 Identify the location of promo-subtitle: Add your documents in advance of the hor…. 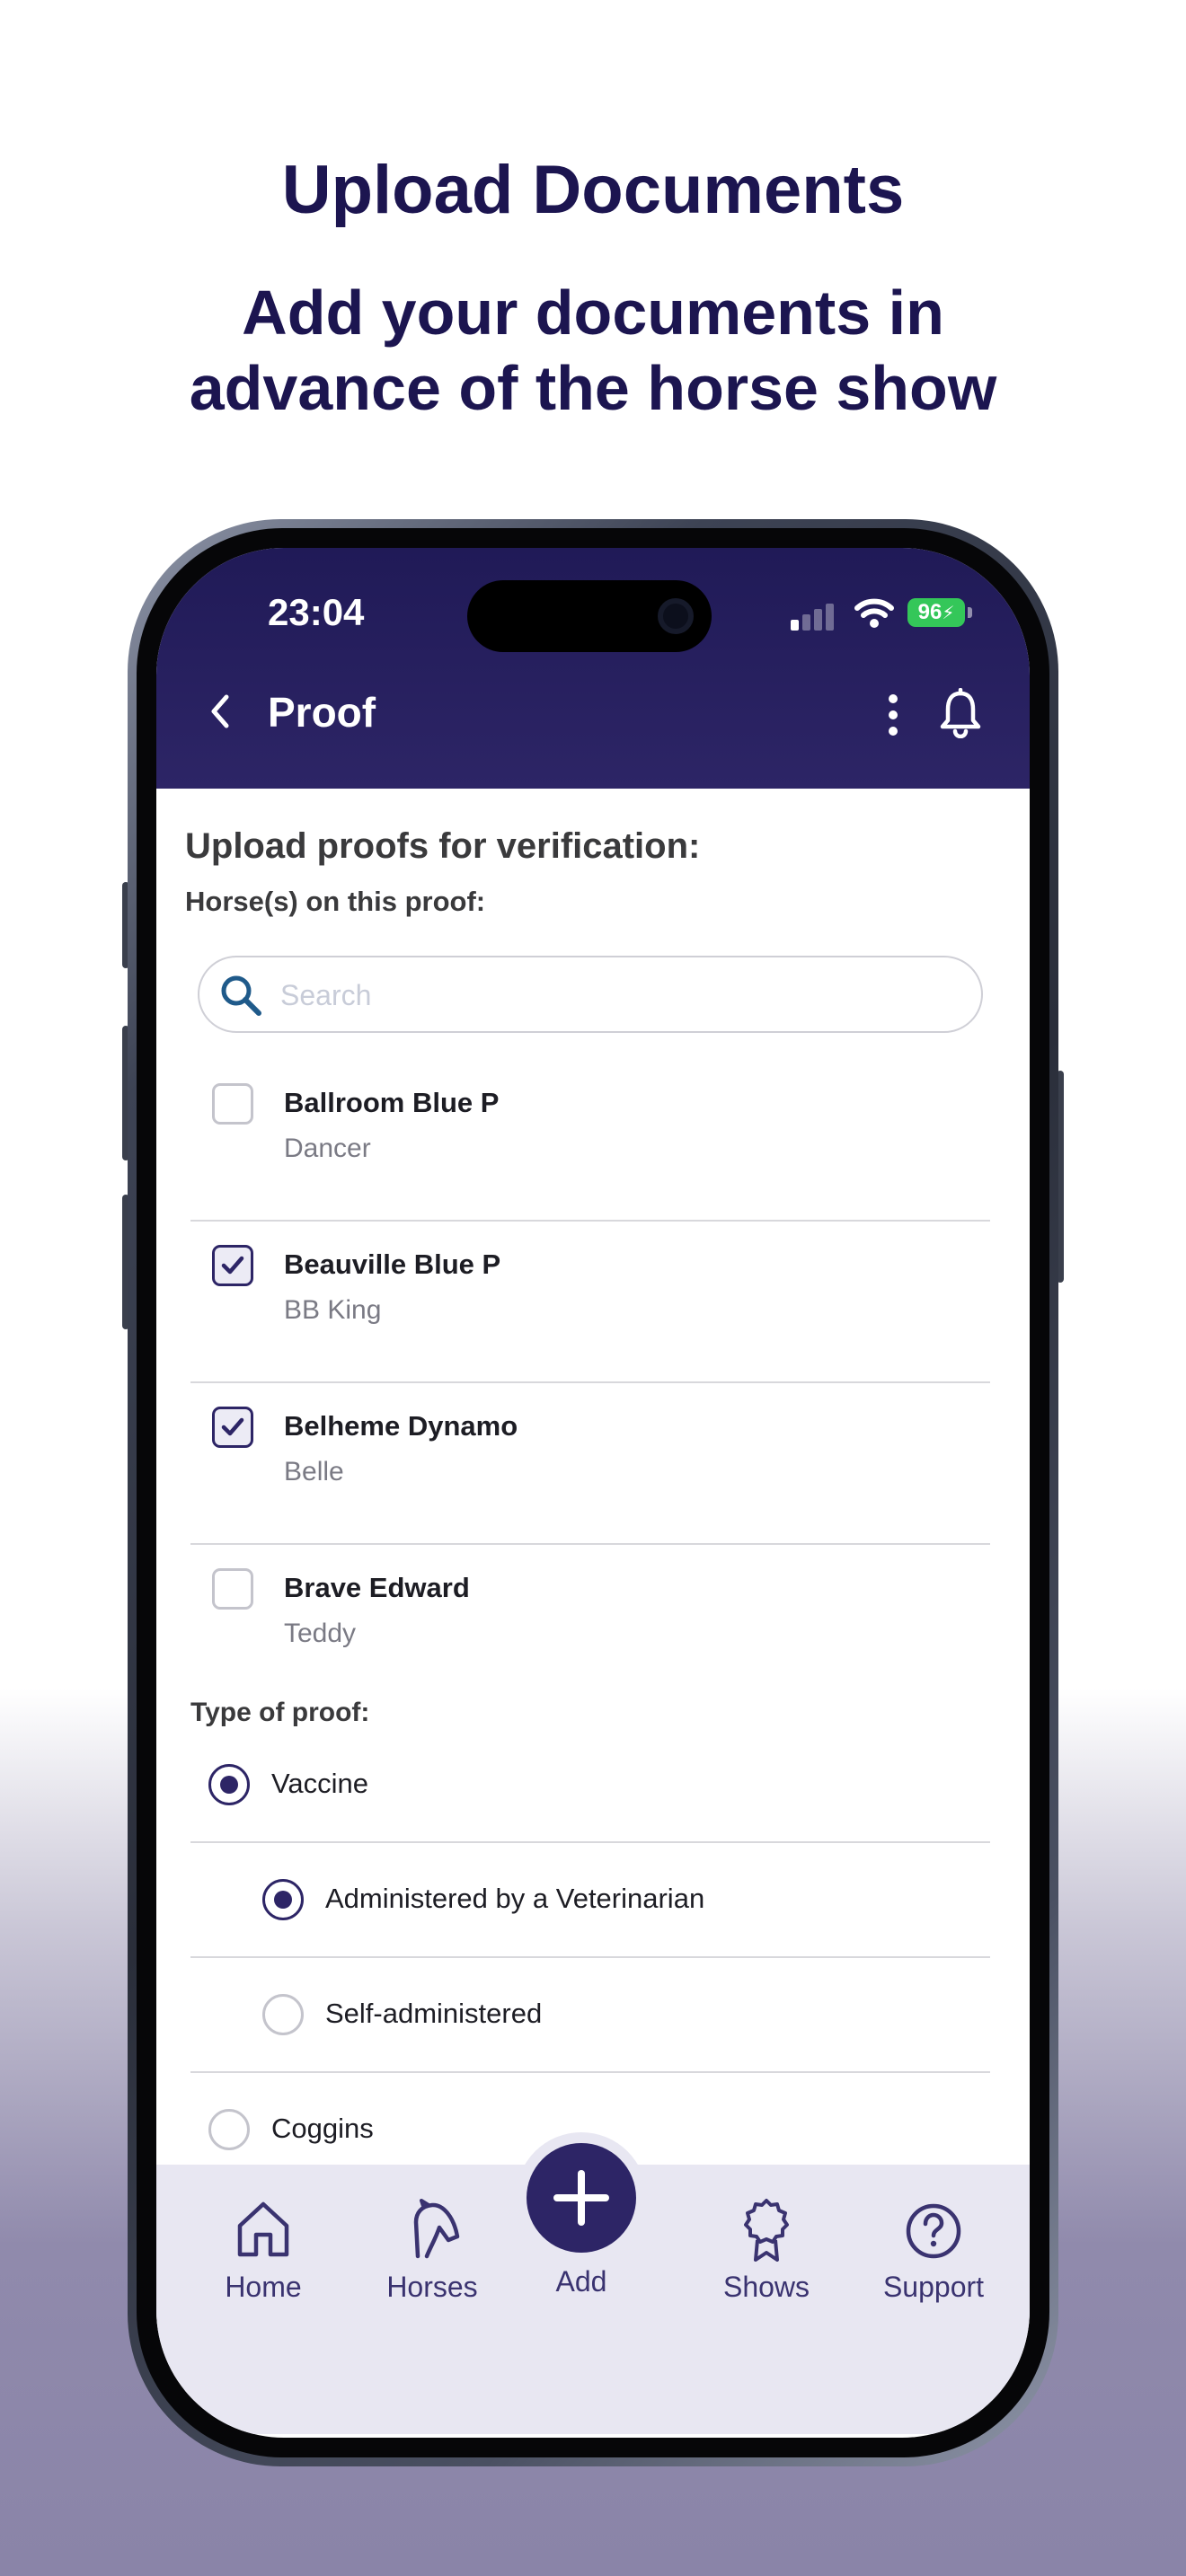
(593, 350).